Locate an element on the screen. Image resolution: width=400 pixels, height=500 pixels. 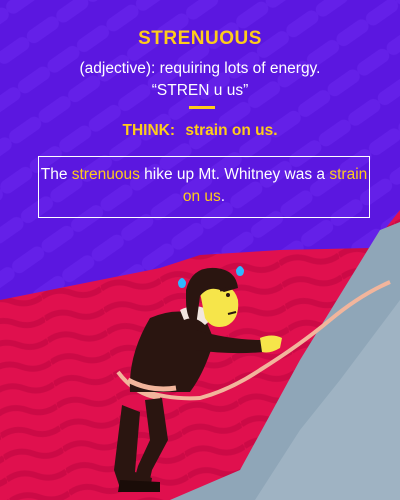
hiker-hand is located at coordinates (271, 344).